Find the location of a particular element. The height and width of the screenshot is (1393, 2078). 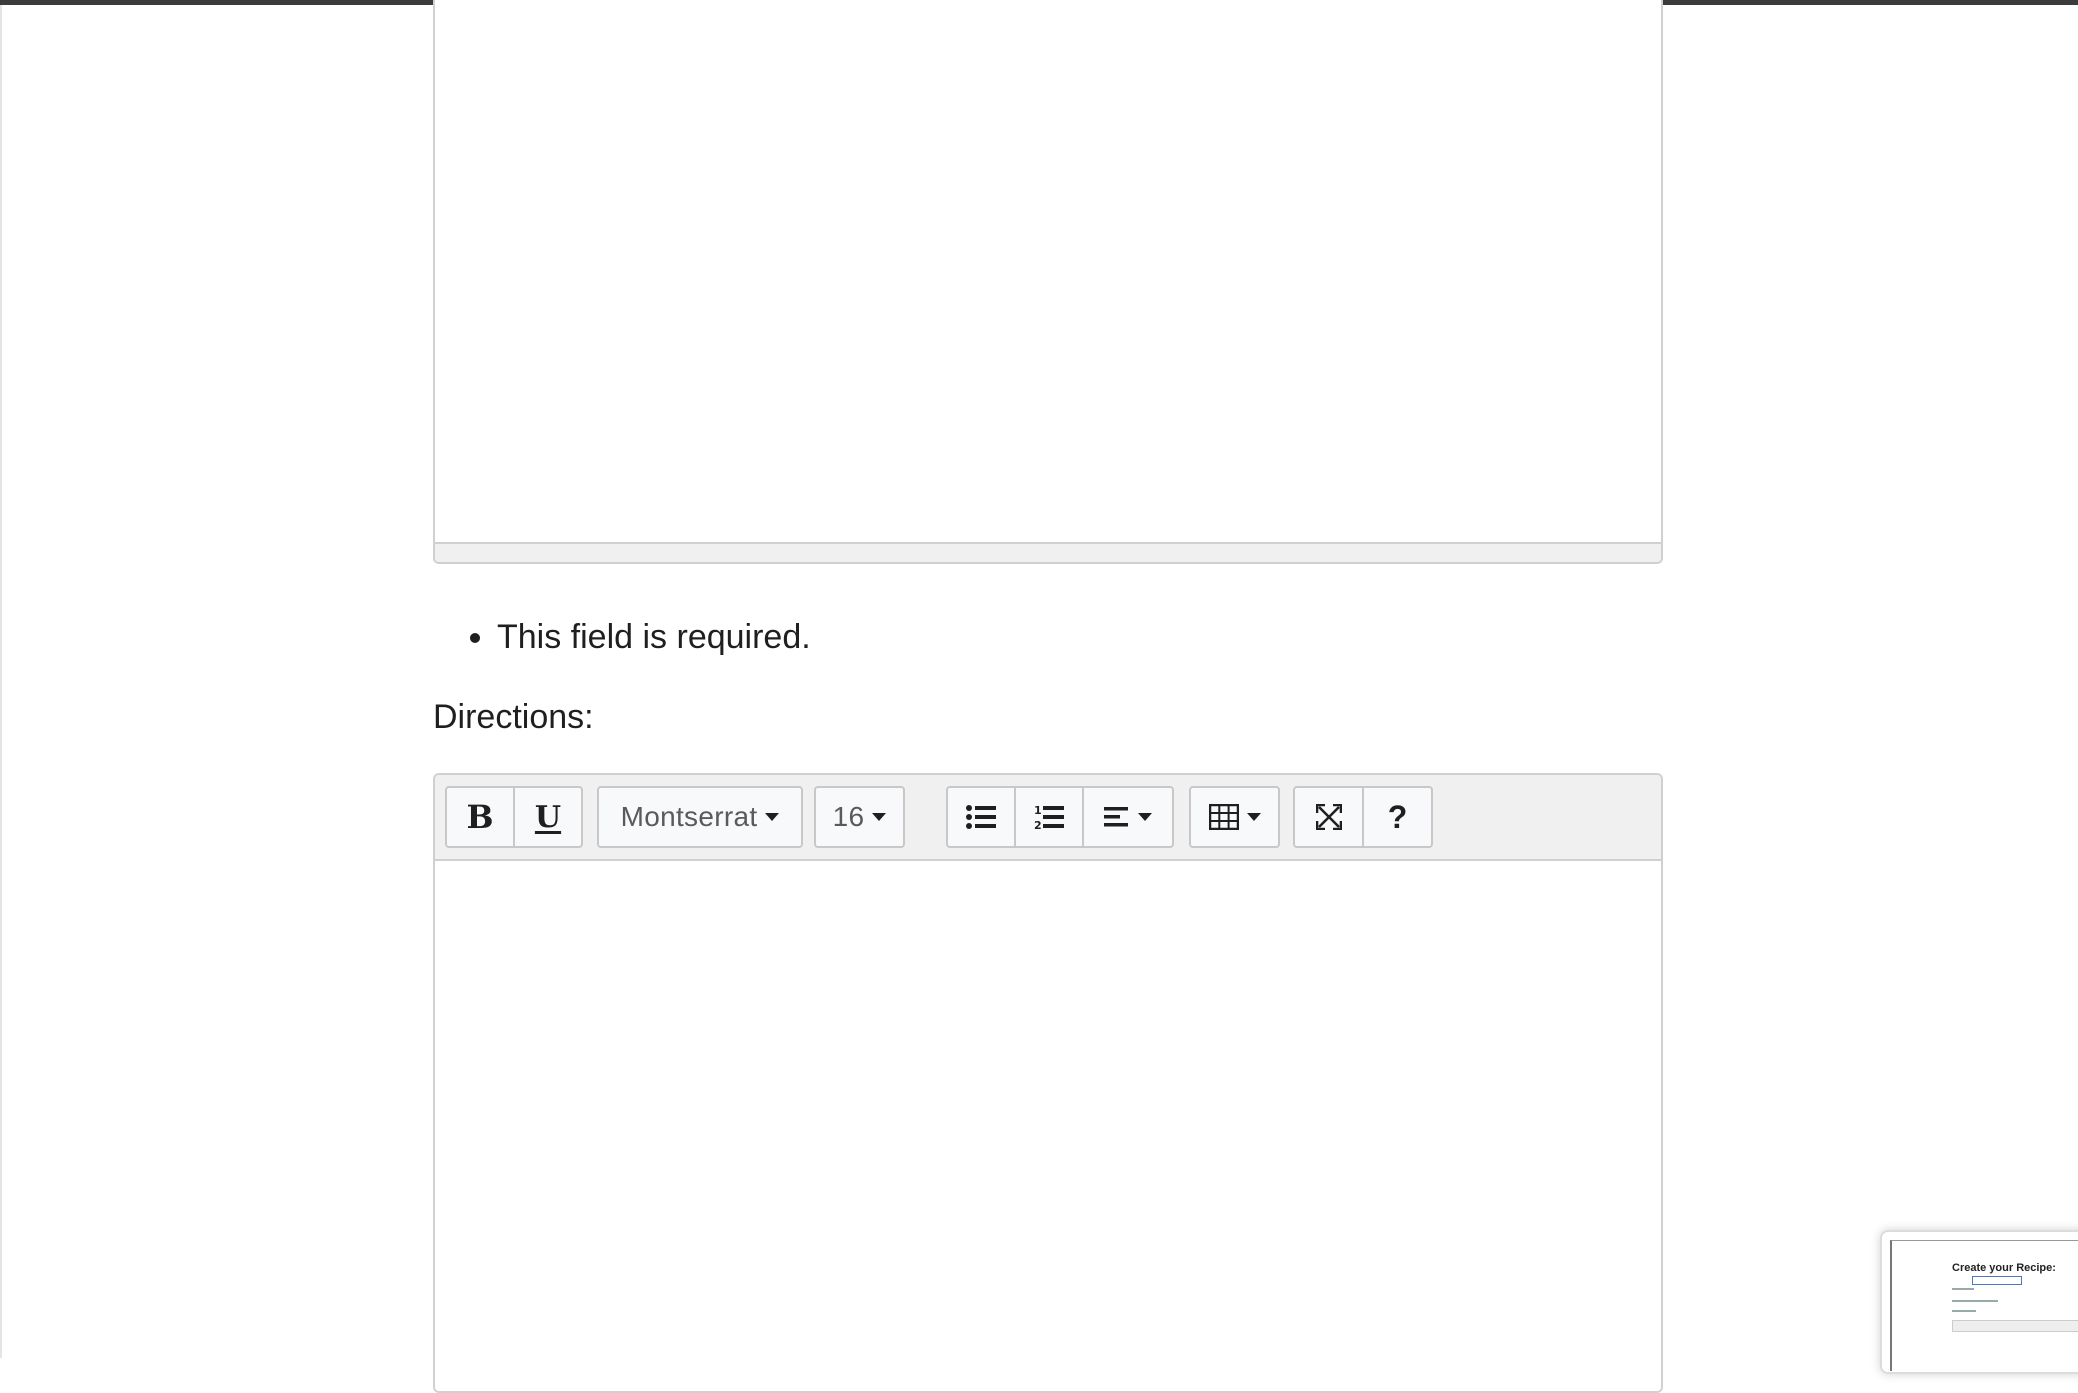

thumbnail-toolbar is located at coordinates (2015, 1326).